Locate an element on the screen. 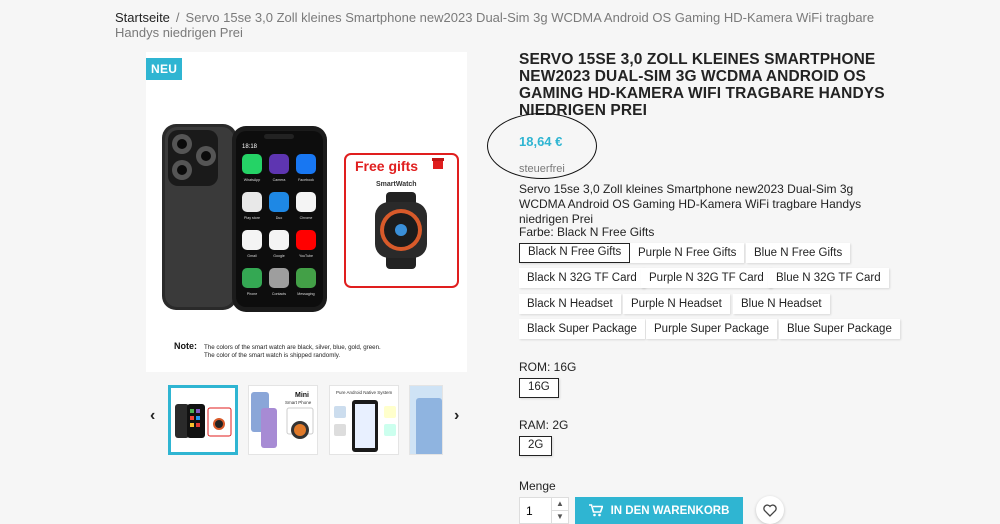 This screenshot has height=524, width=1000. quantity-increase-icon: ▲ is located at coordinates (559, 504).